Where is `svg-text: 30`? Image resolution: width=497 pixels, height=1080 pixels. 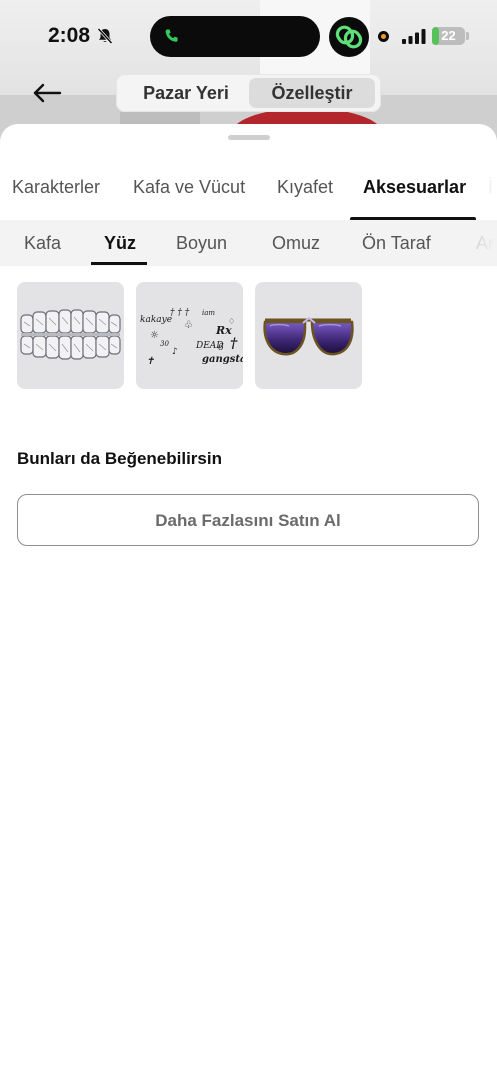
svg-text: 30 is located at coordinates (164, 344).